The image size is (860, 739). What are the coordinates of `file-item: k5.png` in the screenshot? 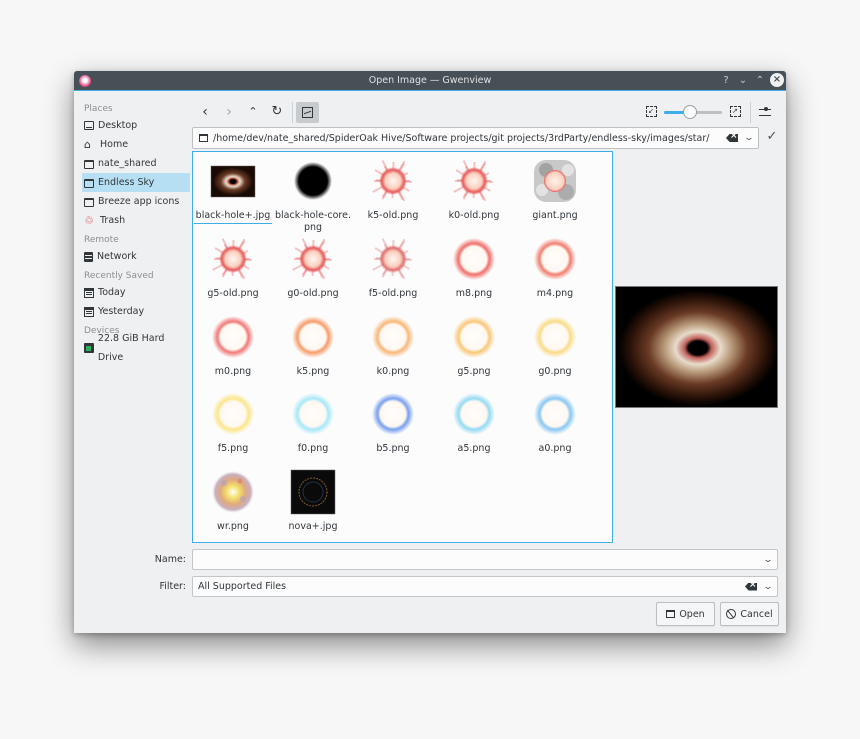 It's located at (313, 346).